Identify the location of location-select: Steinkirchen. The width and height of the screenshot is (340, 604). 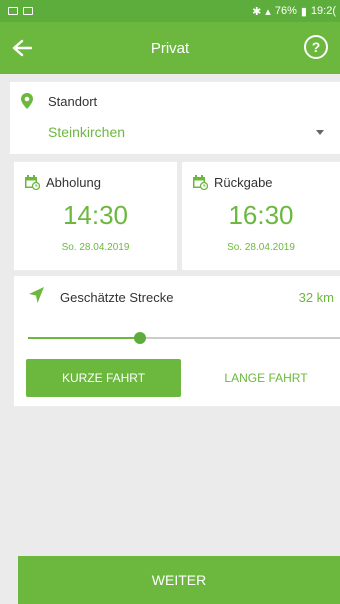
(86, 132).